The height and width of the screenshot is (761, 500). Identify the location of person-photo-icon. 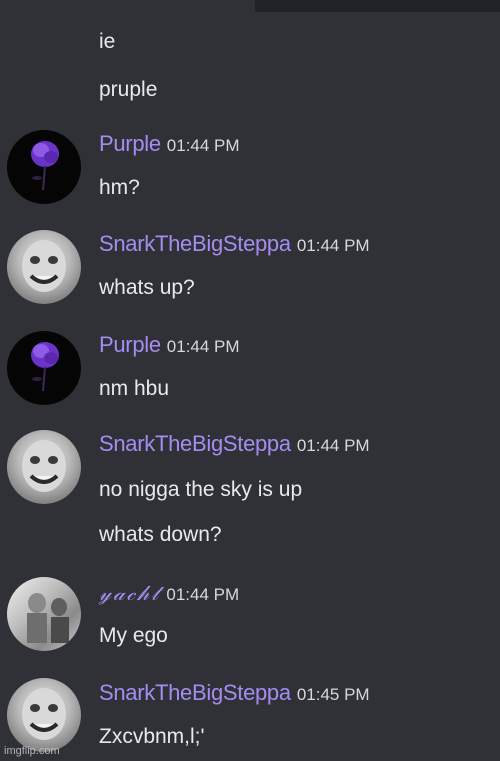
(48, 618).